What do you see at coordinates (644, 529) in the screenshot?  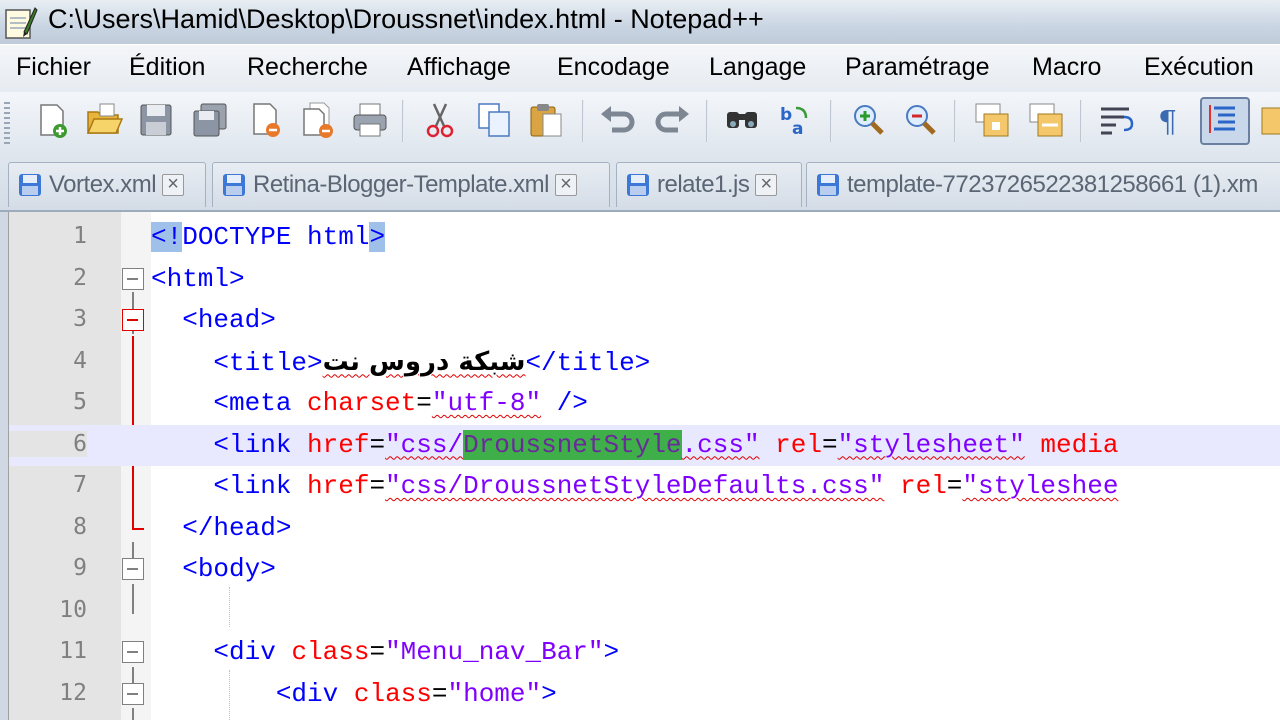 I see `code-line: 8 </head>` at bounding box center [644, 529].